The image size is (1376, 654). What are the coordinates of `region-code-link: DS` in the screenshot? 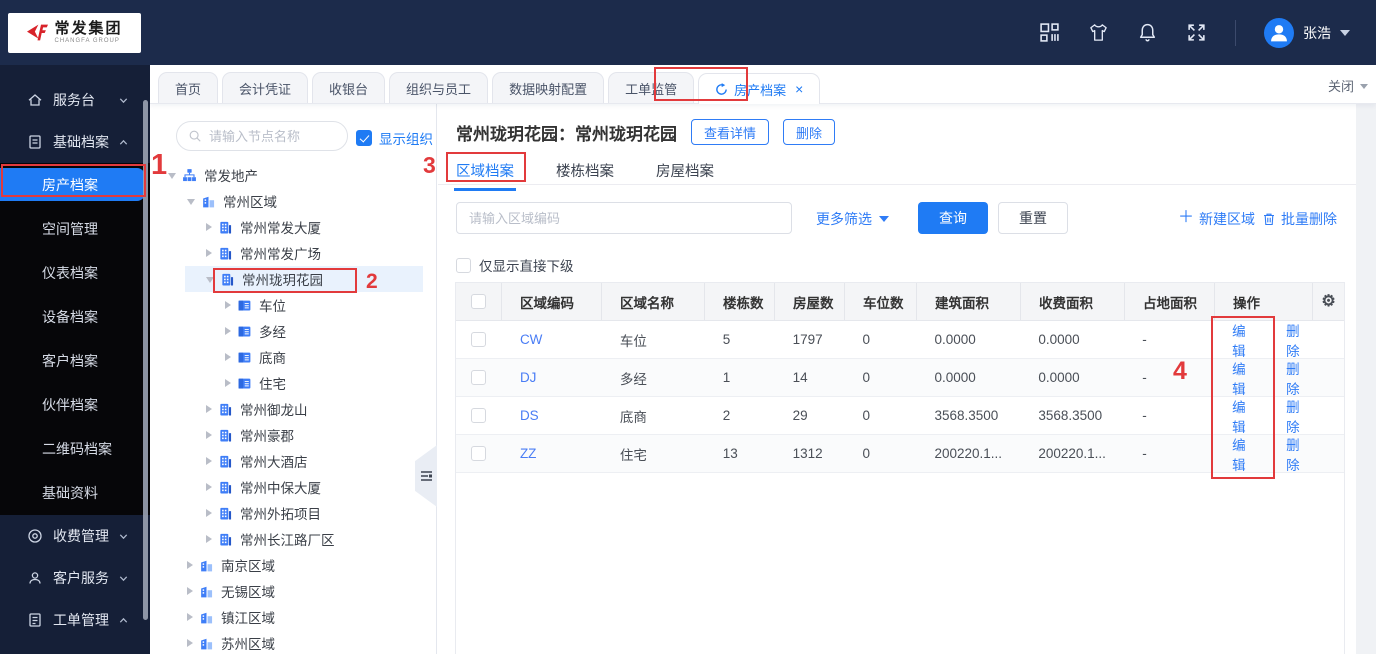 It's located at (529, 415).